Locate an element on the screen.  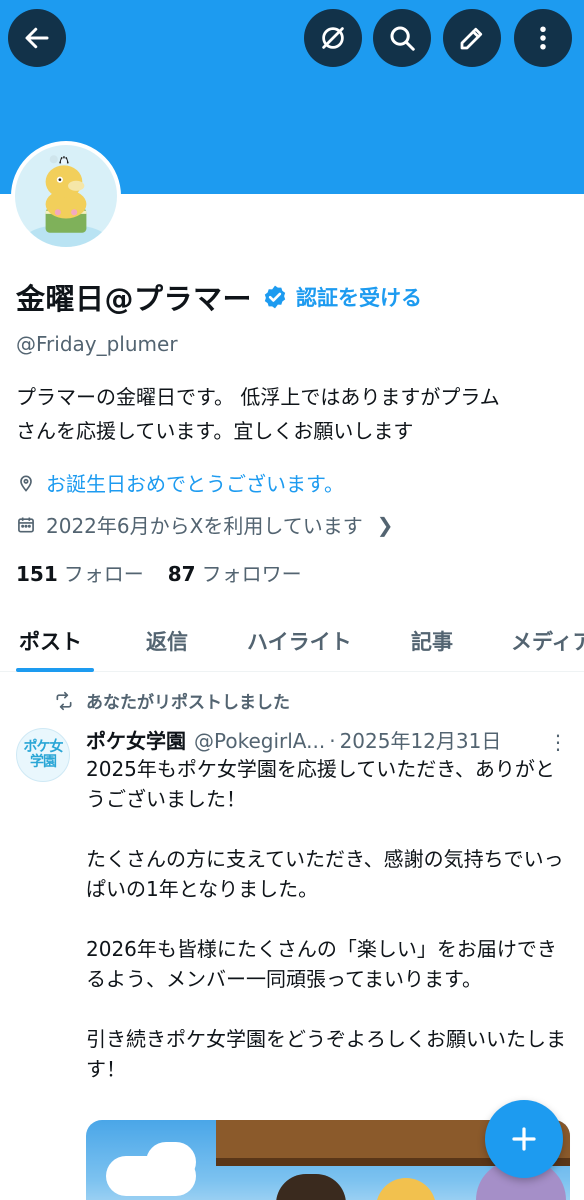
profile-tabs: ポスト 返信 ハイライト 記事 メディア is located at coordinates (292, 642).